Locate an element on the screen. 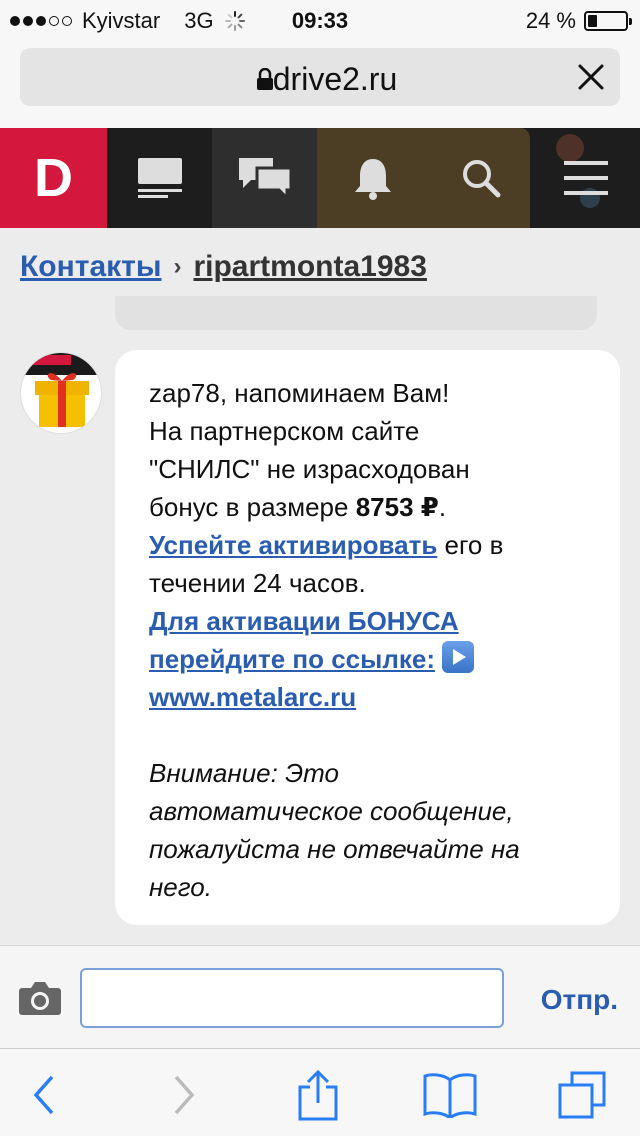 The height and width of the screenshot is (1136, 640). site-navigation: D is located at coordinates (320, 178).